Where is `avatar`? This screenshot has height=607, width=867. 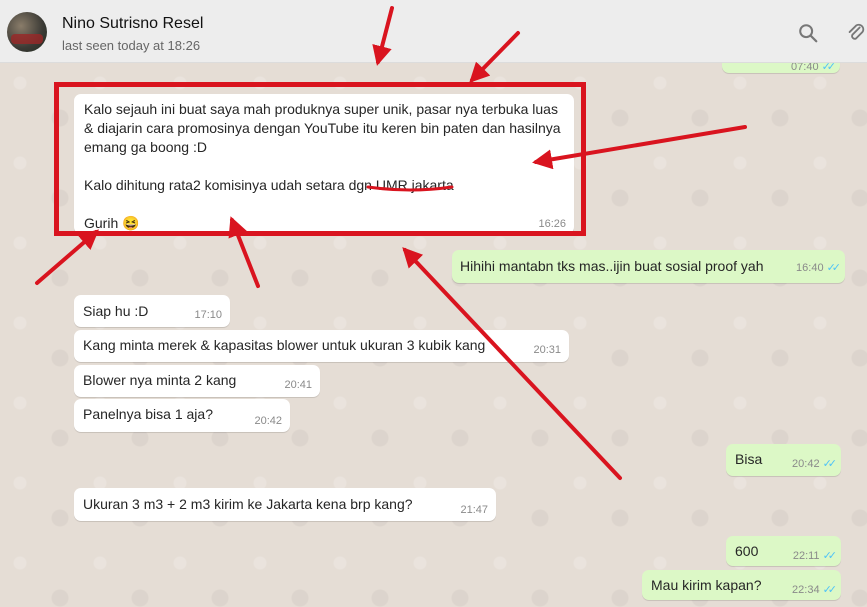 avatar is located at coordinates (27, 32).